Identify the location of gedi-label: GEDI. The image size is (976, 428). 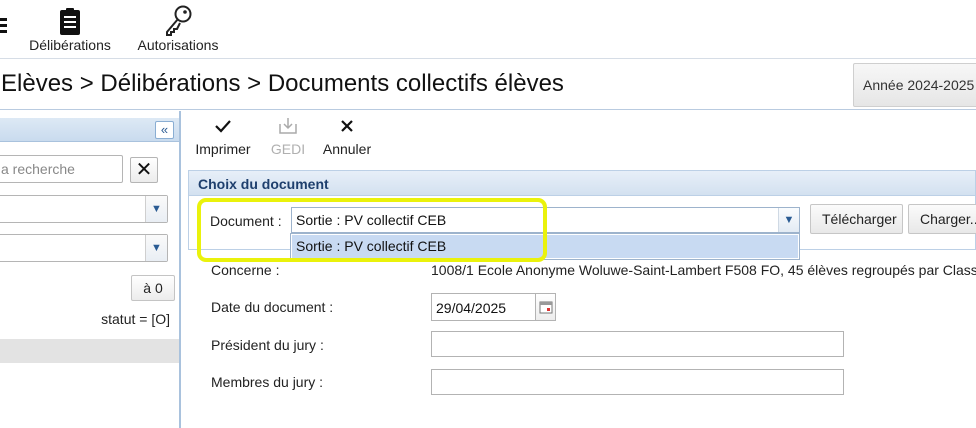
(288, 149).